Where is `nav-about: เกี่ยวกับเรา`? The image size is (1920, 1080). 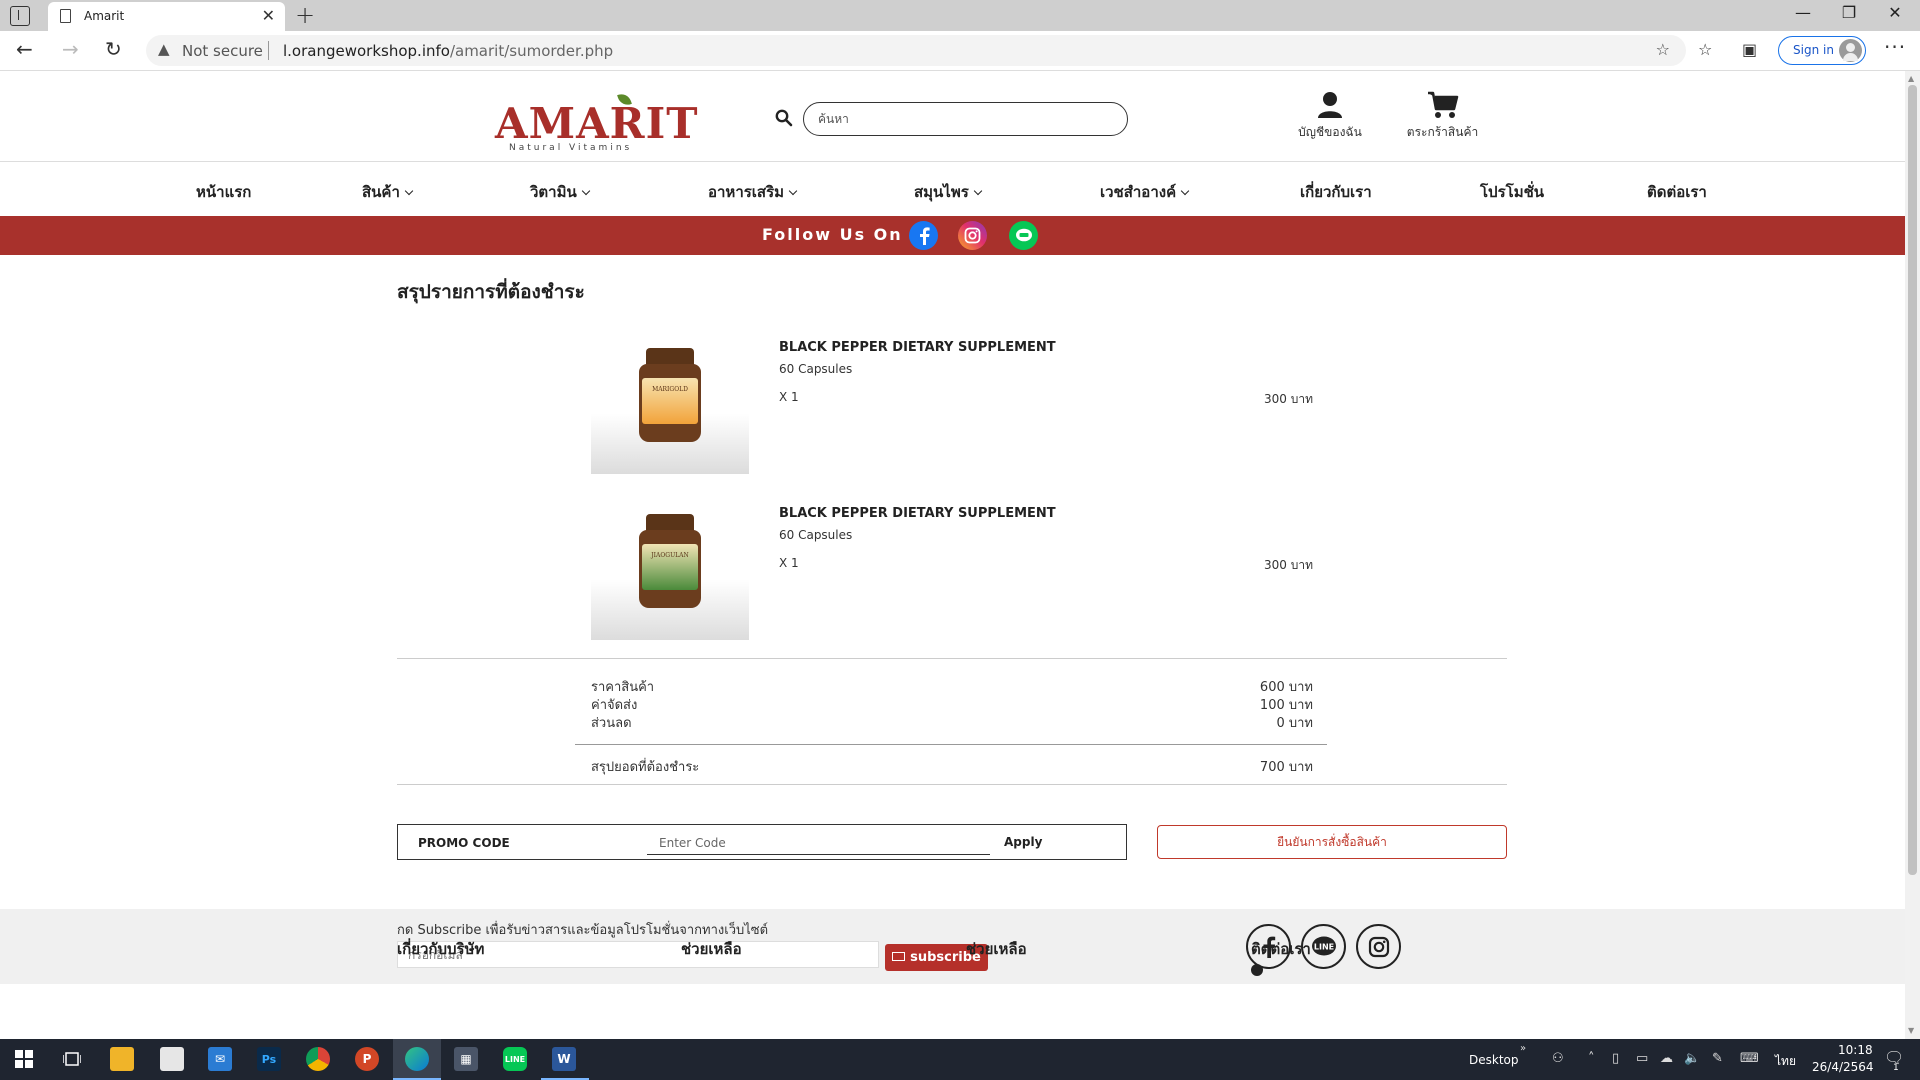 nav-about: เกี่ยวกับเรา is located at coordinates (1336, 192).